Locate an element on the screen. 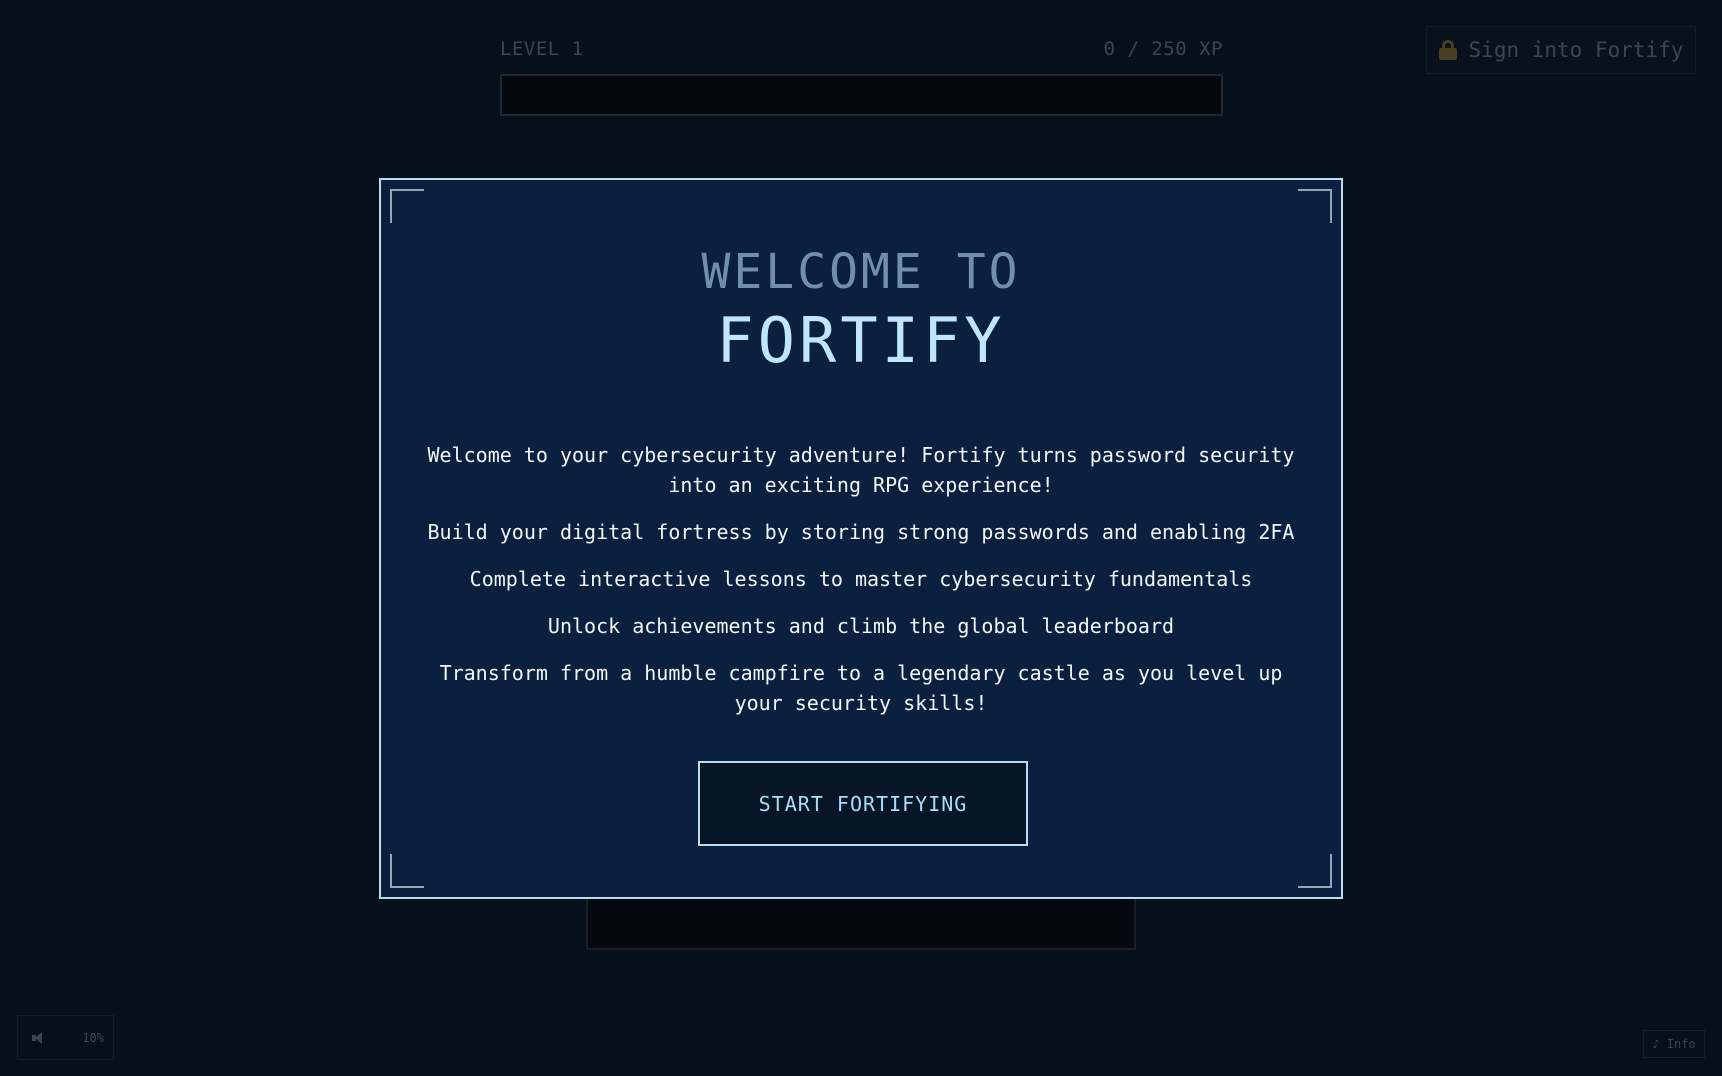  corner-bracket-top-right is located at coordinates (1315, 206).